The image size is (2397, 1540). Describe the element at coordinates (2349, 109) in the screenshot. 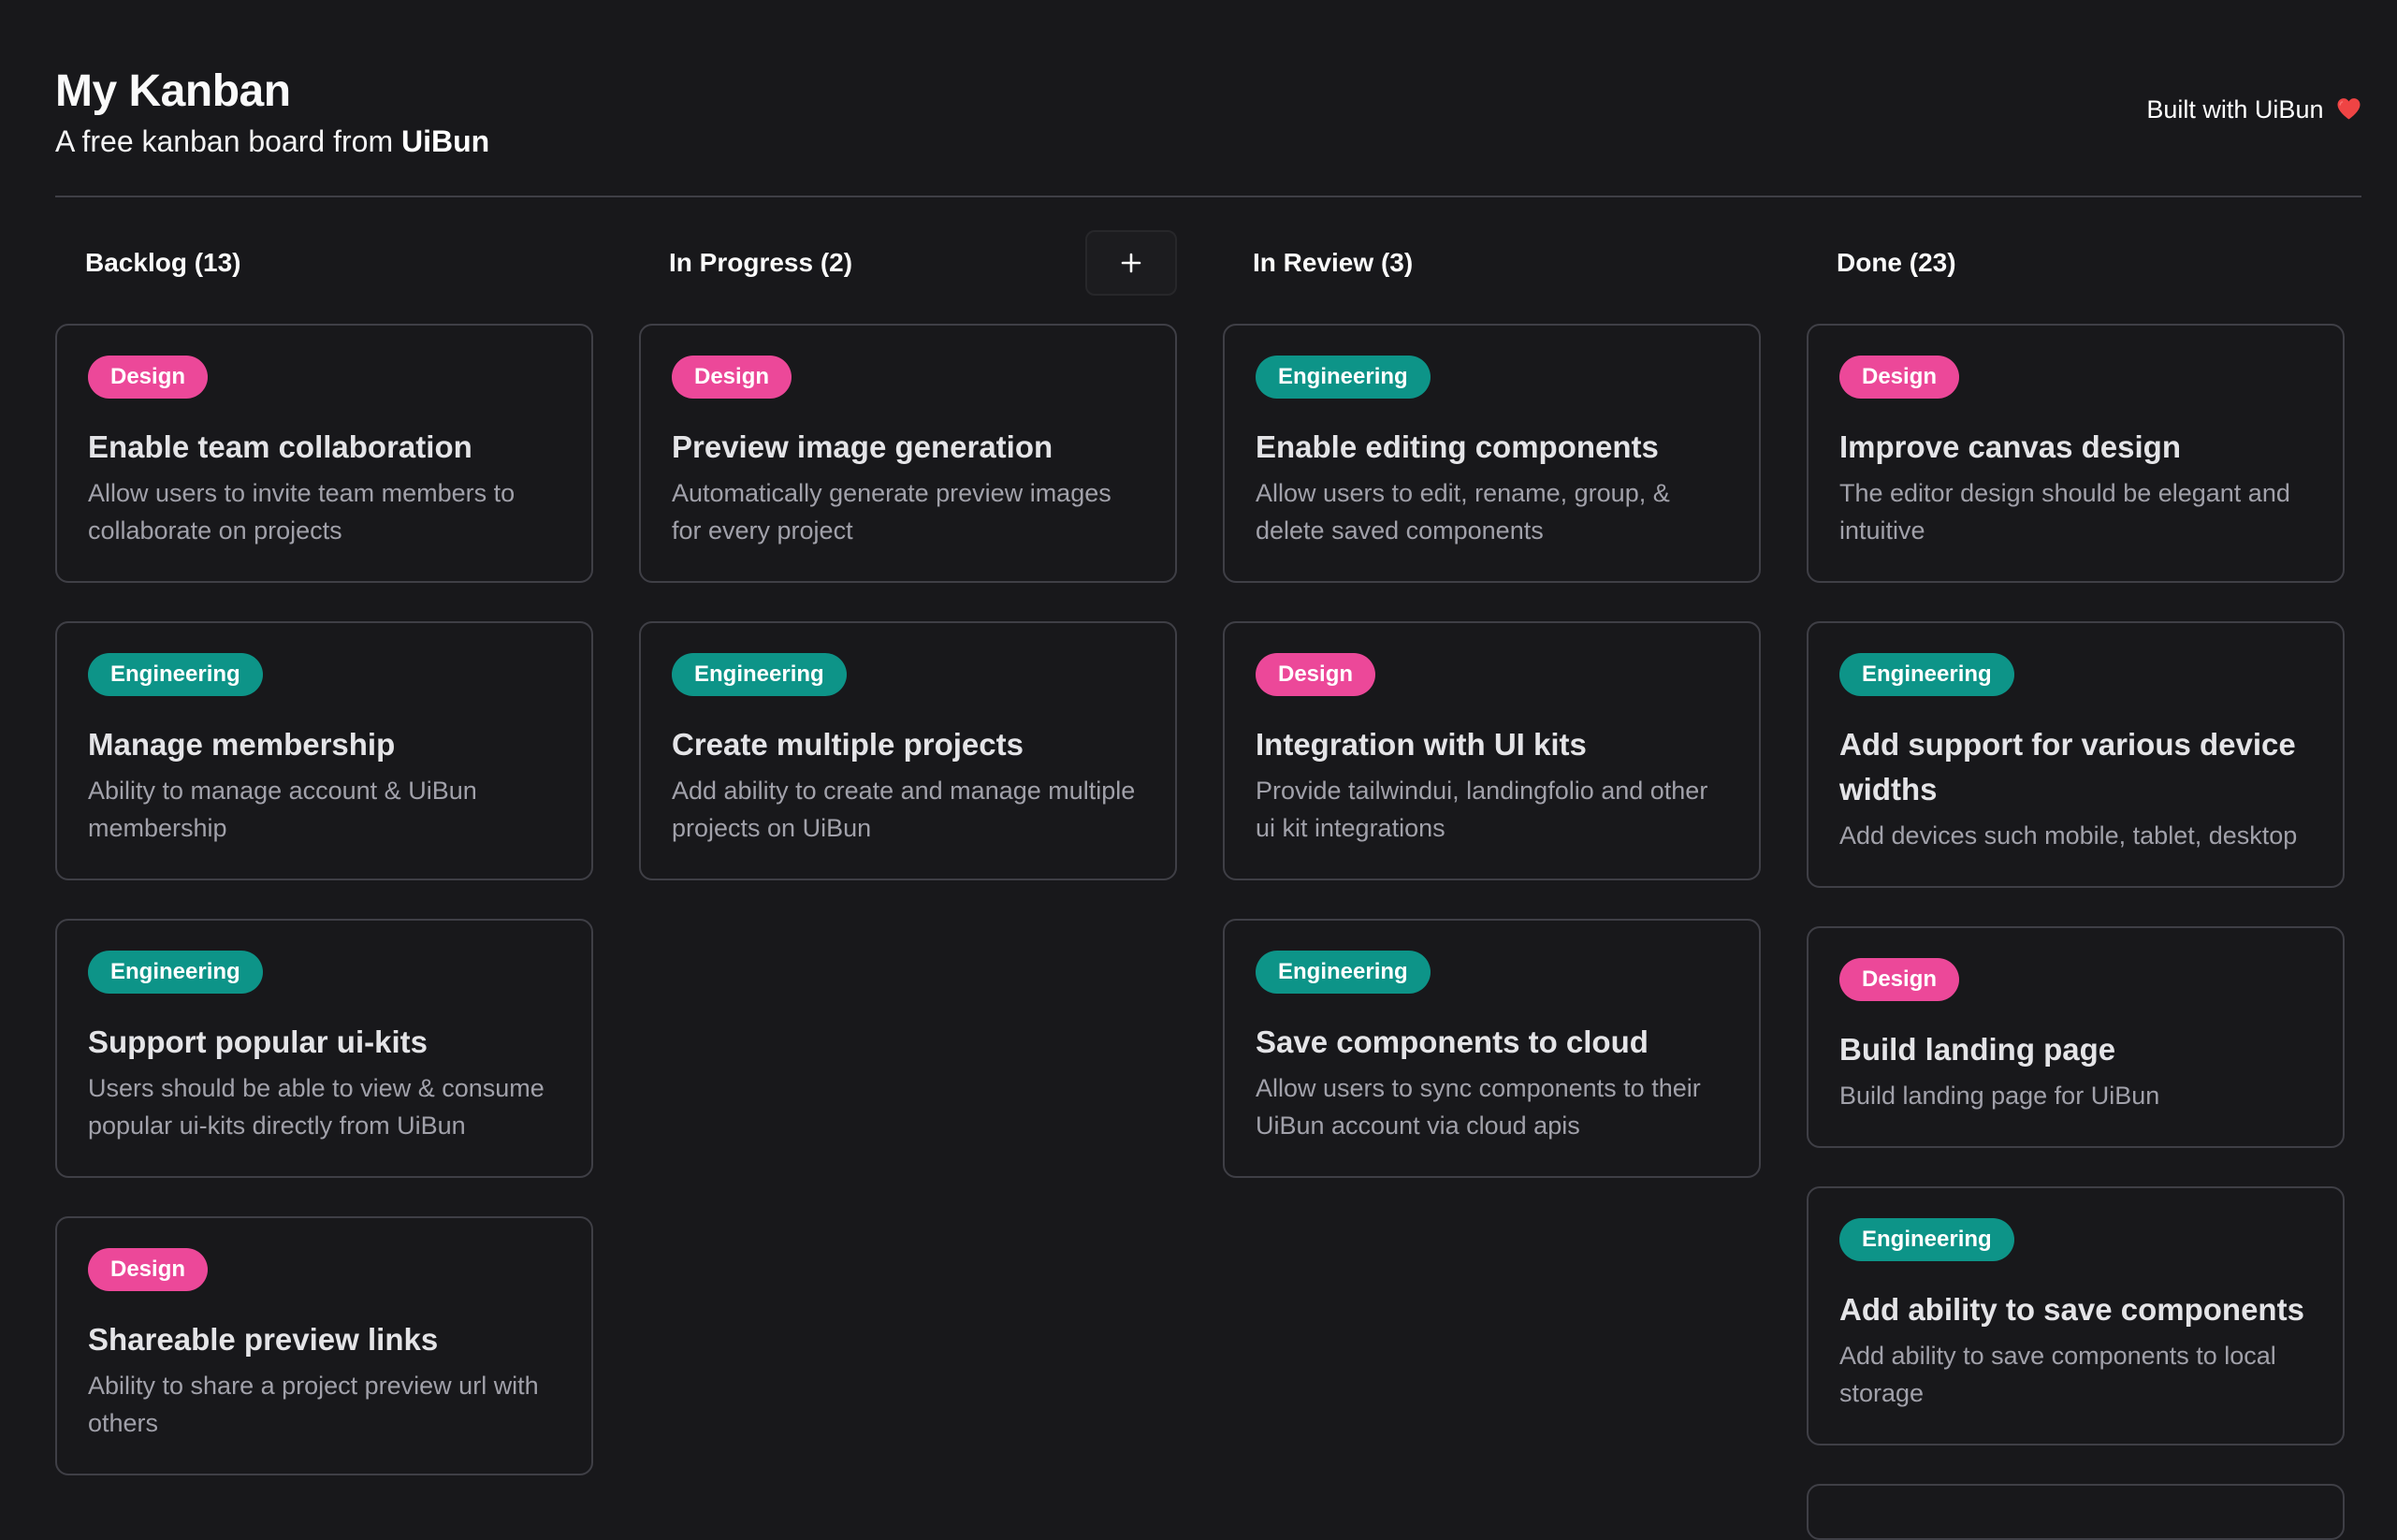

I see `heart-icon` at that location.